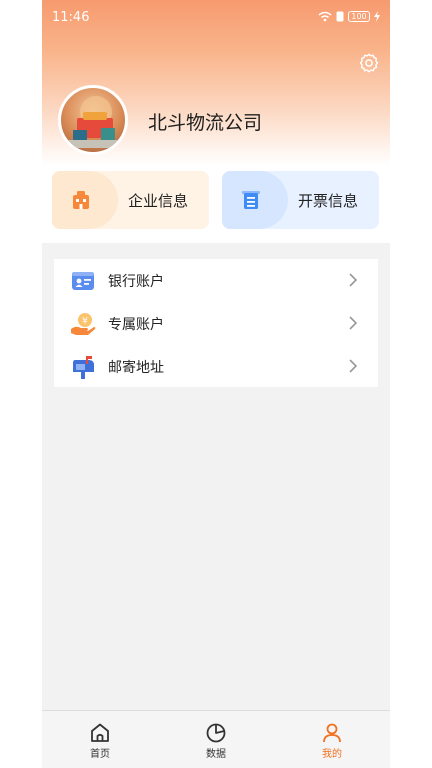  I want to click on pie-chart-icon, so click(216, 733).